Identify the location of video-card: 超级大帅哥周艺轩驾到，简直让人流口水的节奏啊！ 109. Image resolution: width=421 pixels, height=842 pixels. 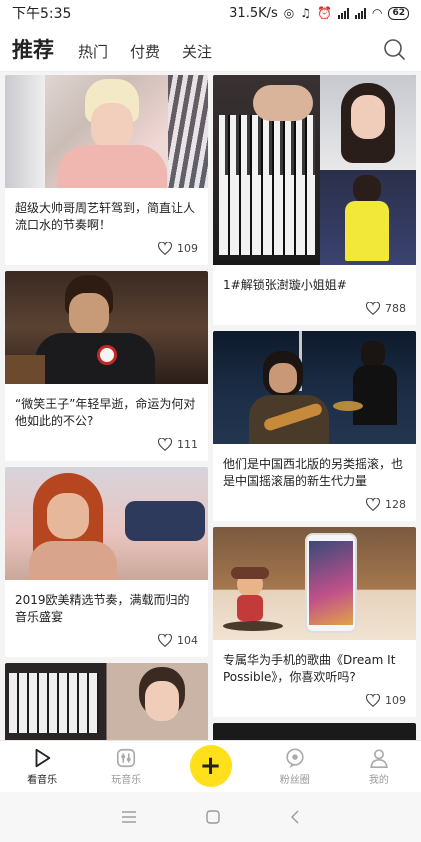
(106, 170).